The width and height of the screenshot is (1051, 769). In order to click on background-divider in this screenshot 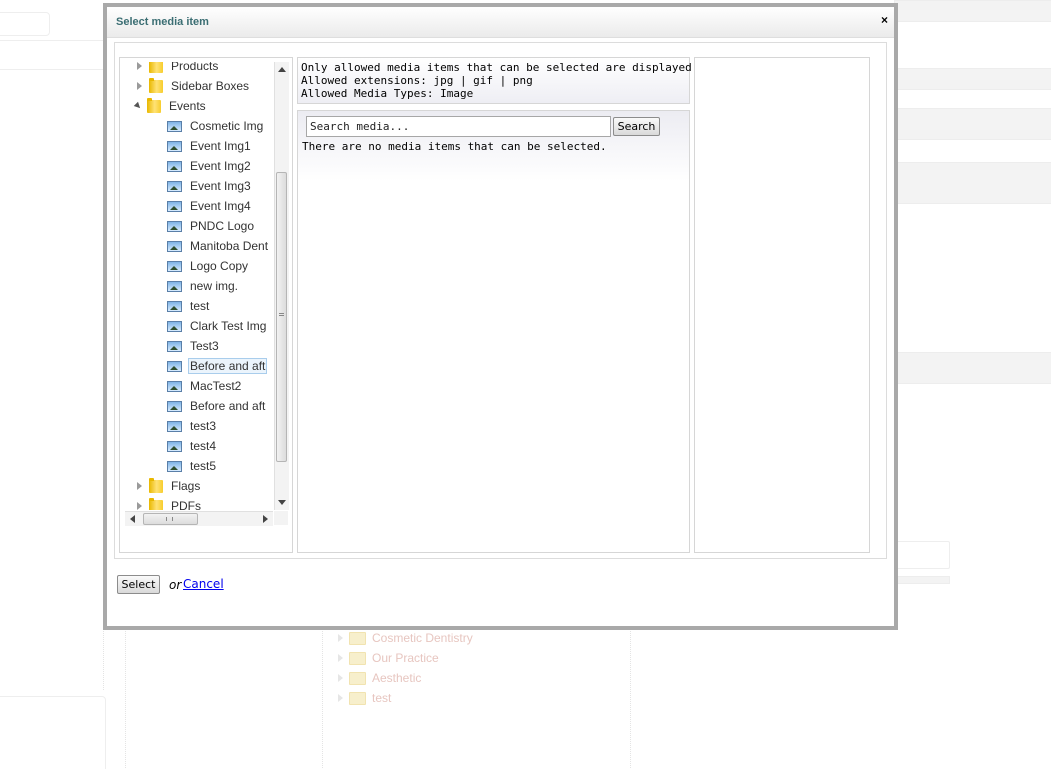, I will do `click(630, 694)`.